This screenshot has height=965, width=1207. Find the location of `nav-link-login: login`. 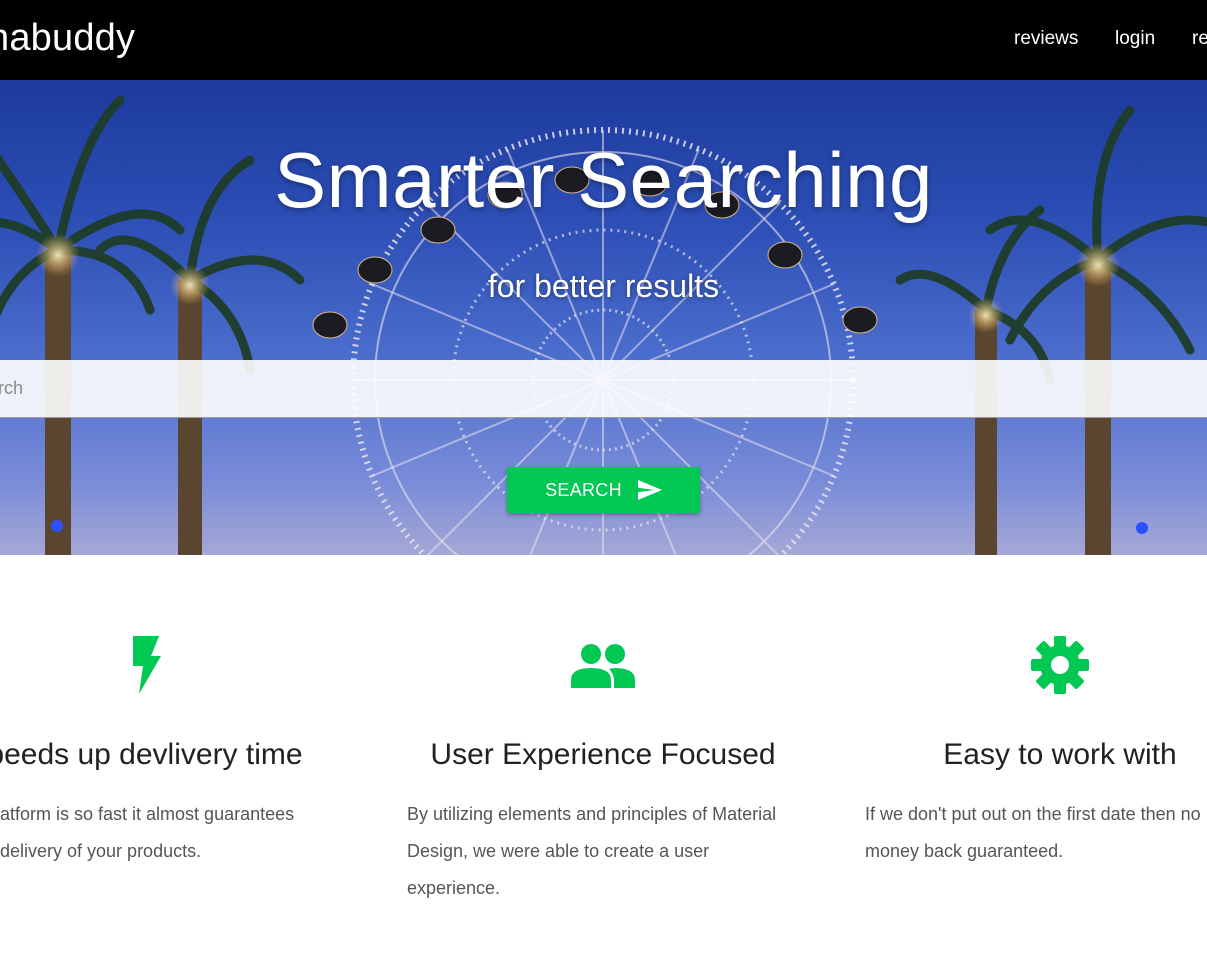

nav-link-login: login is located at coordinates (1135, 39).